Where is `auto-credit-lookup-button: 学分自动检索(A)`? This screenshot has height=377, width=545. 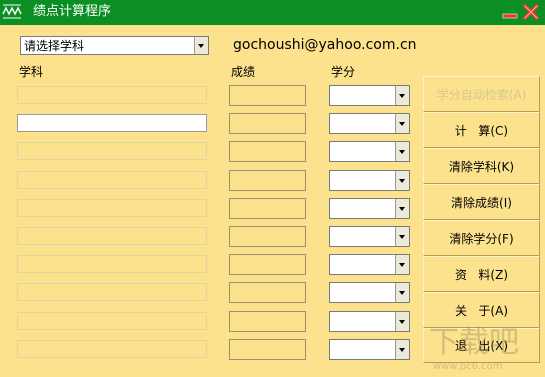
auto-credit-lookup-button: 学分自动检索(A) is located at coordinates (481, 94).